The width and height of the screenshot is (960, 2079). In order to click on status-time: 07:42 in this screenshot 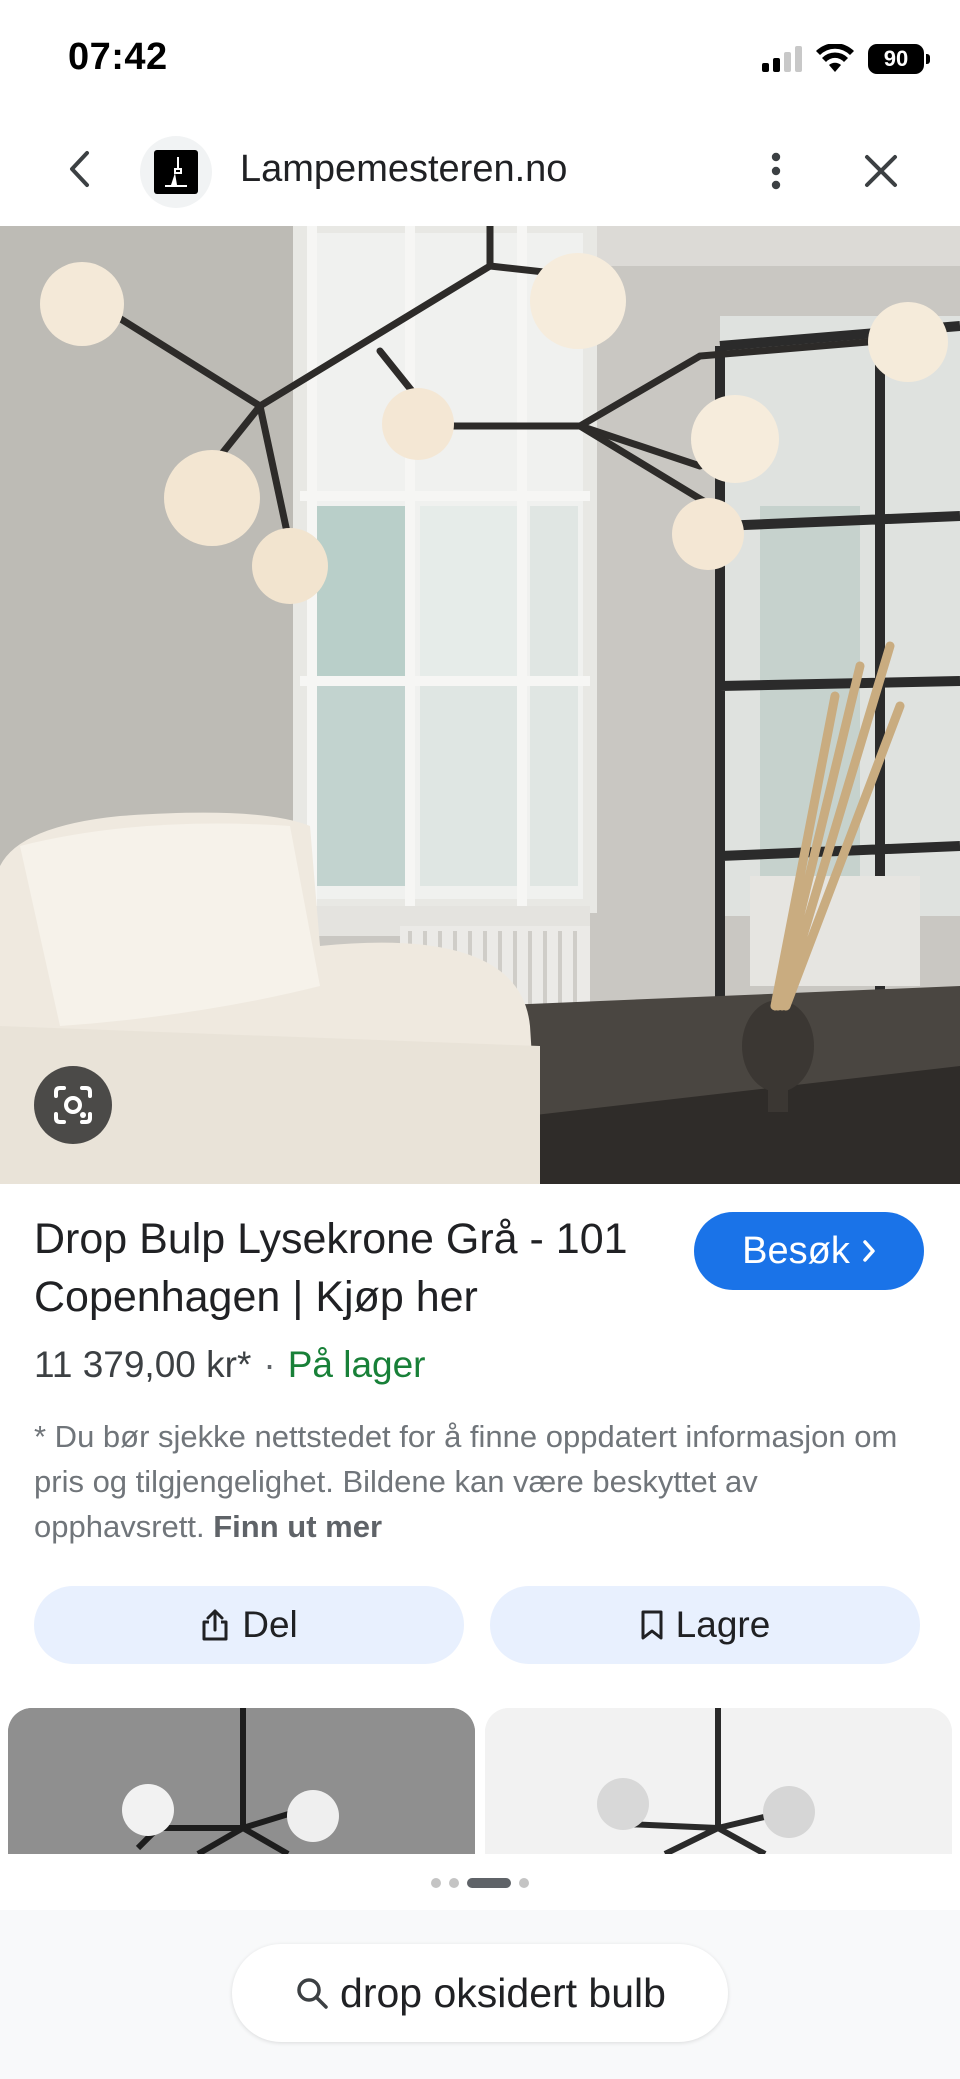, I will do `click(118, 57)`.